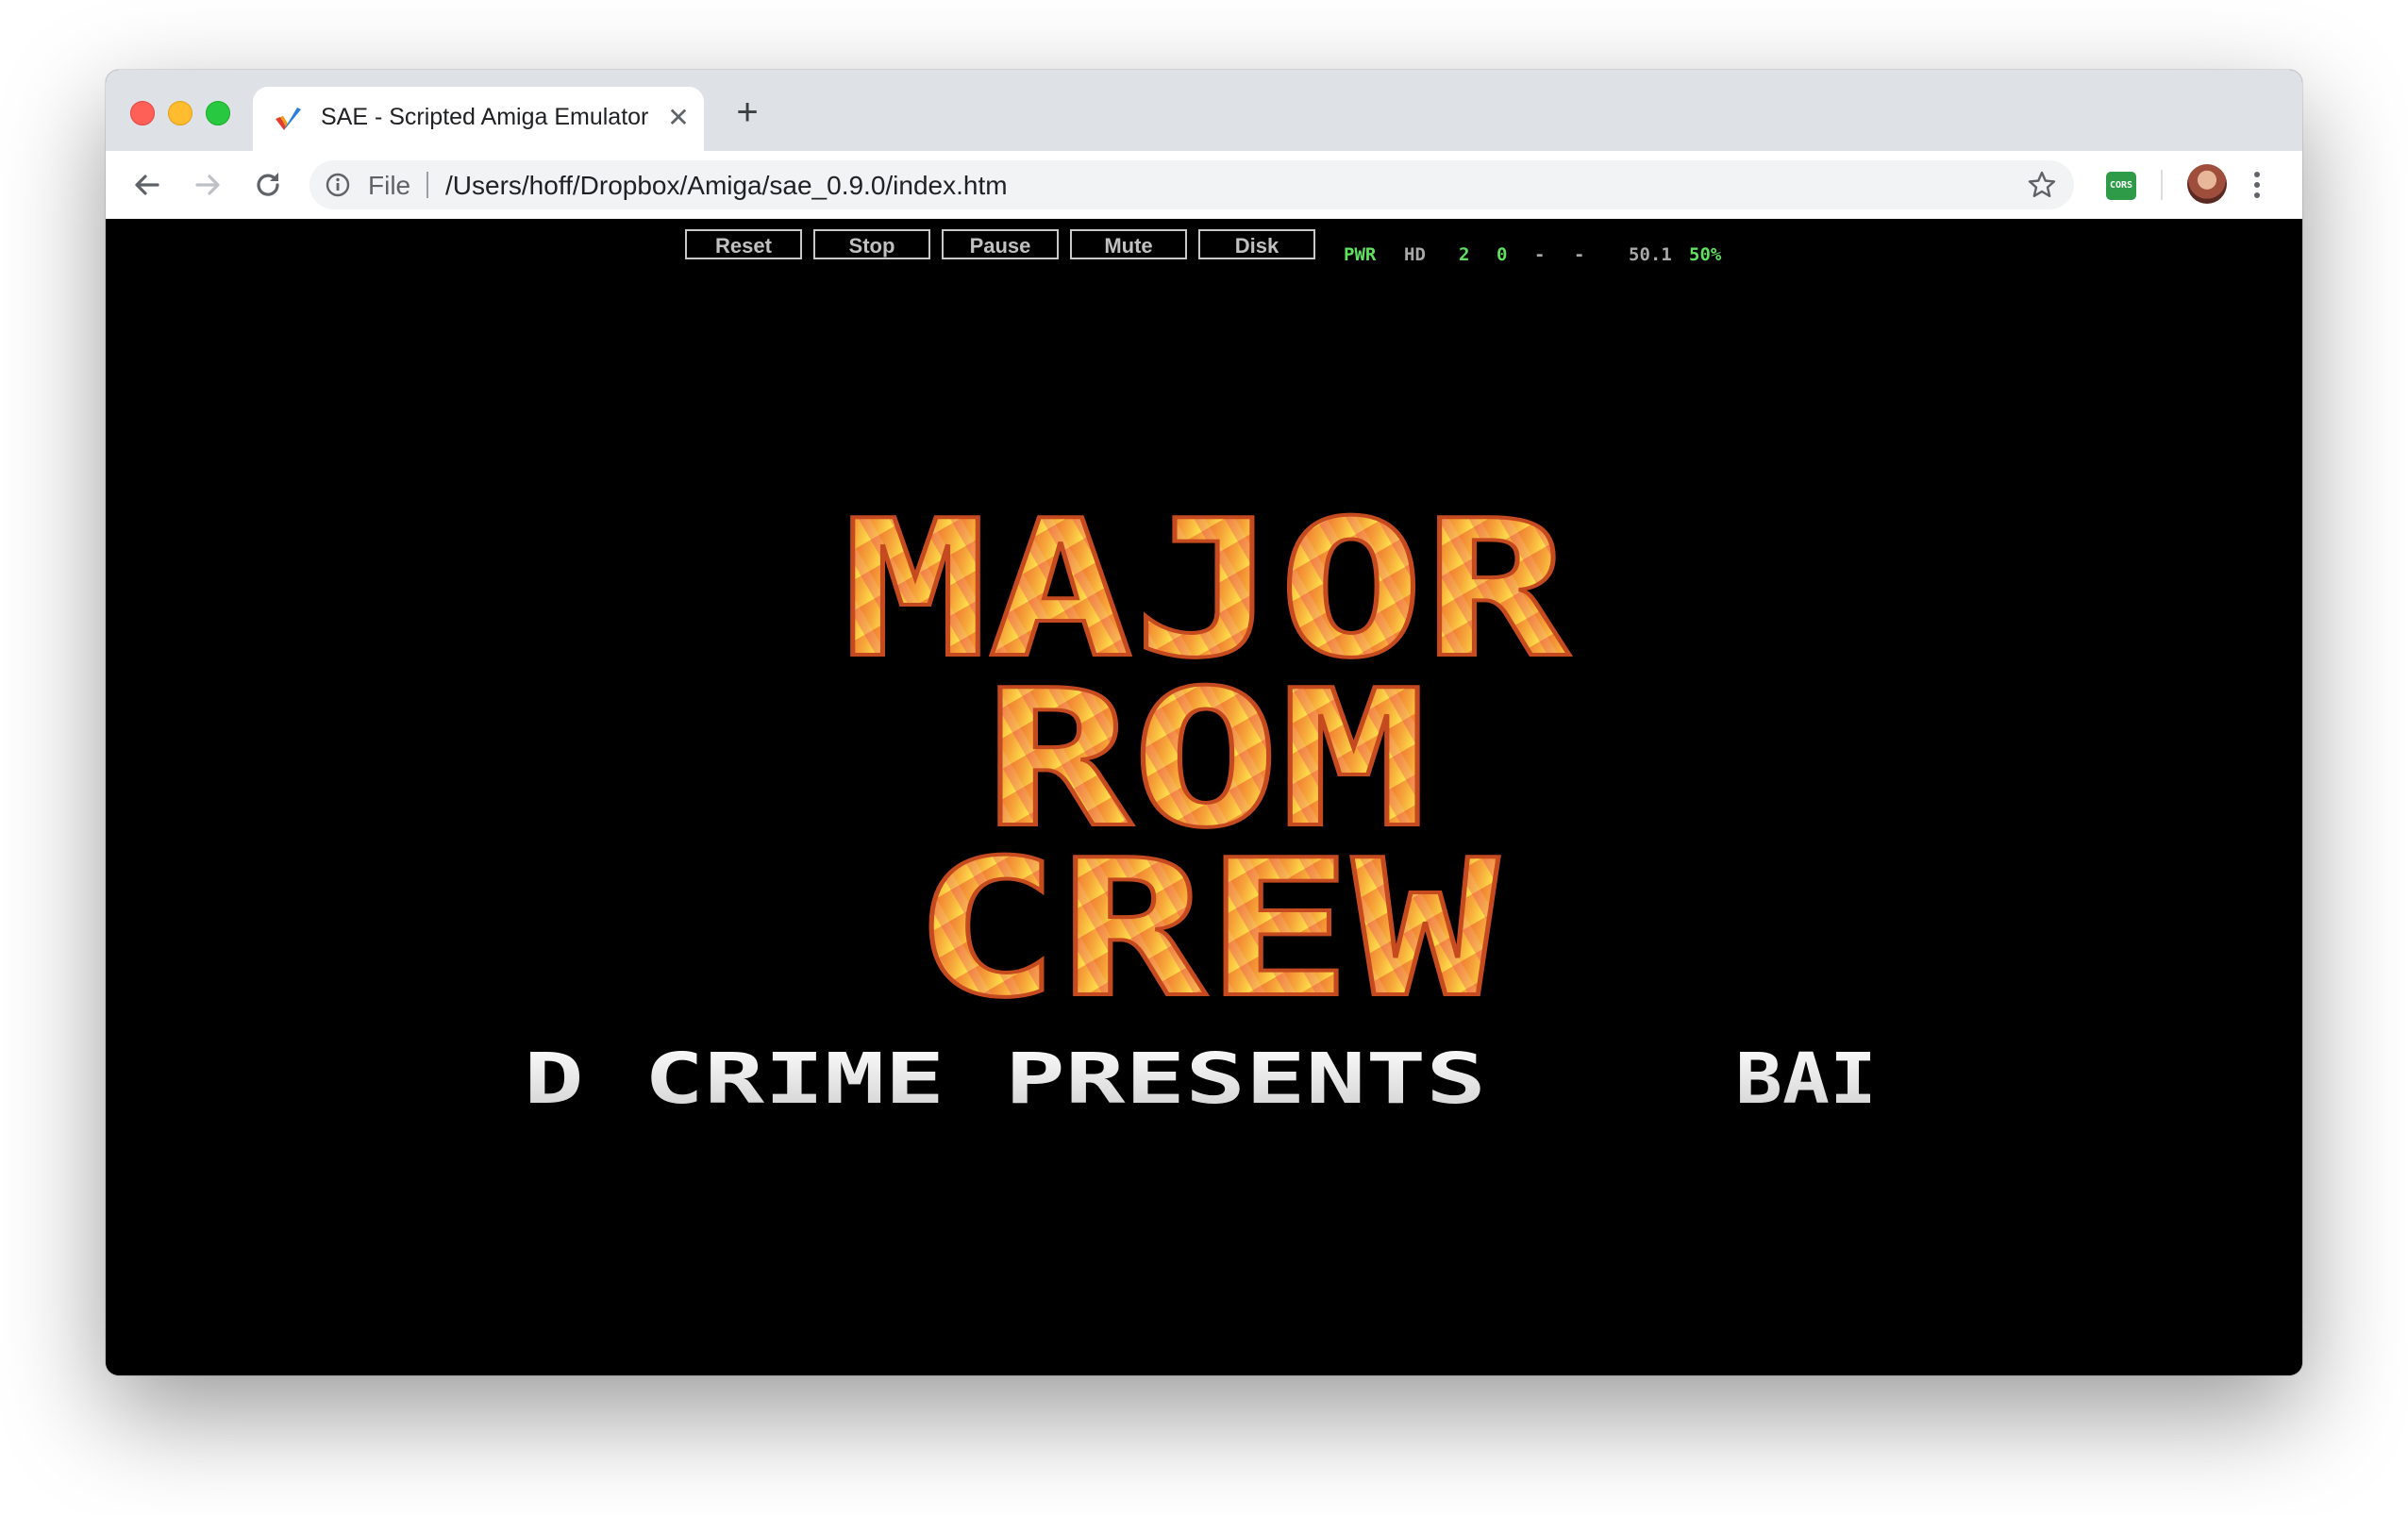 This screenshot has height=1515, width=2408. Describe the element at coordinates (207, 185) in the screenshot. I see `forward-arrow-icon` at that location.